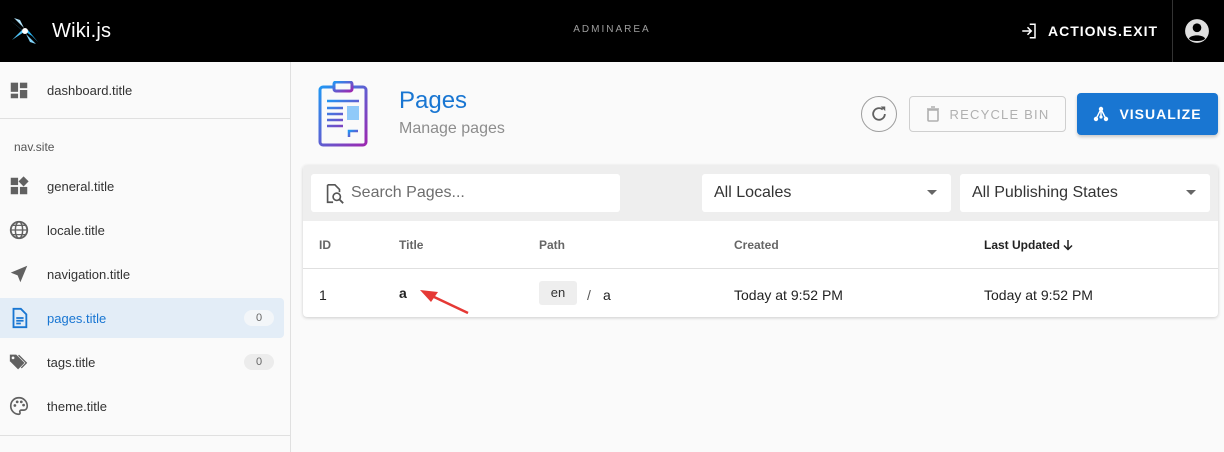 The image size is (1224, 452). I want to click on locale-select-value: All Locales, so click(753, 192).